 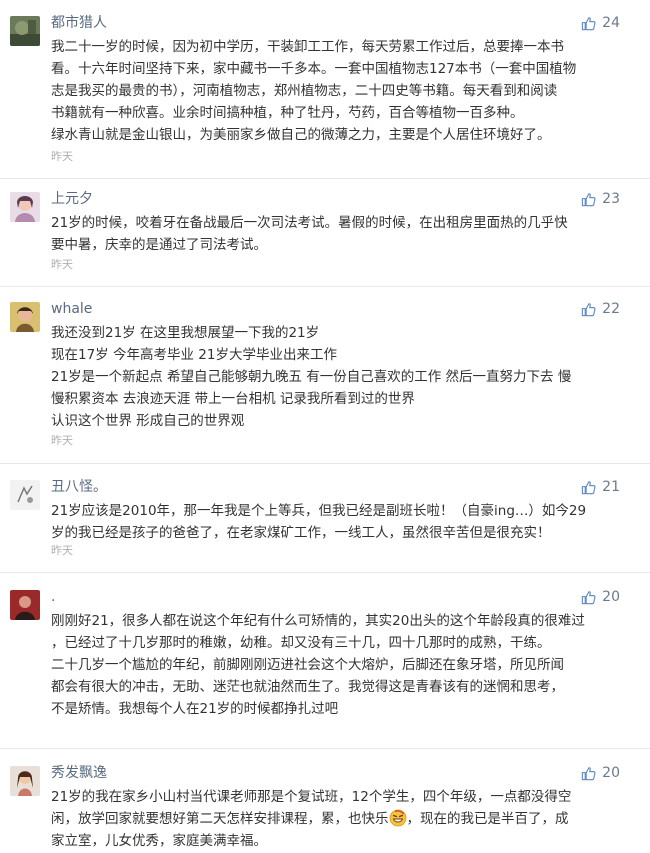 I want to click on comment-line: 要中暑，庆幸的是通过了司法考试。, so click(x=159, y=245).